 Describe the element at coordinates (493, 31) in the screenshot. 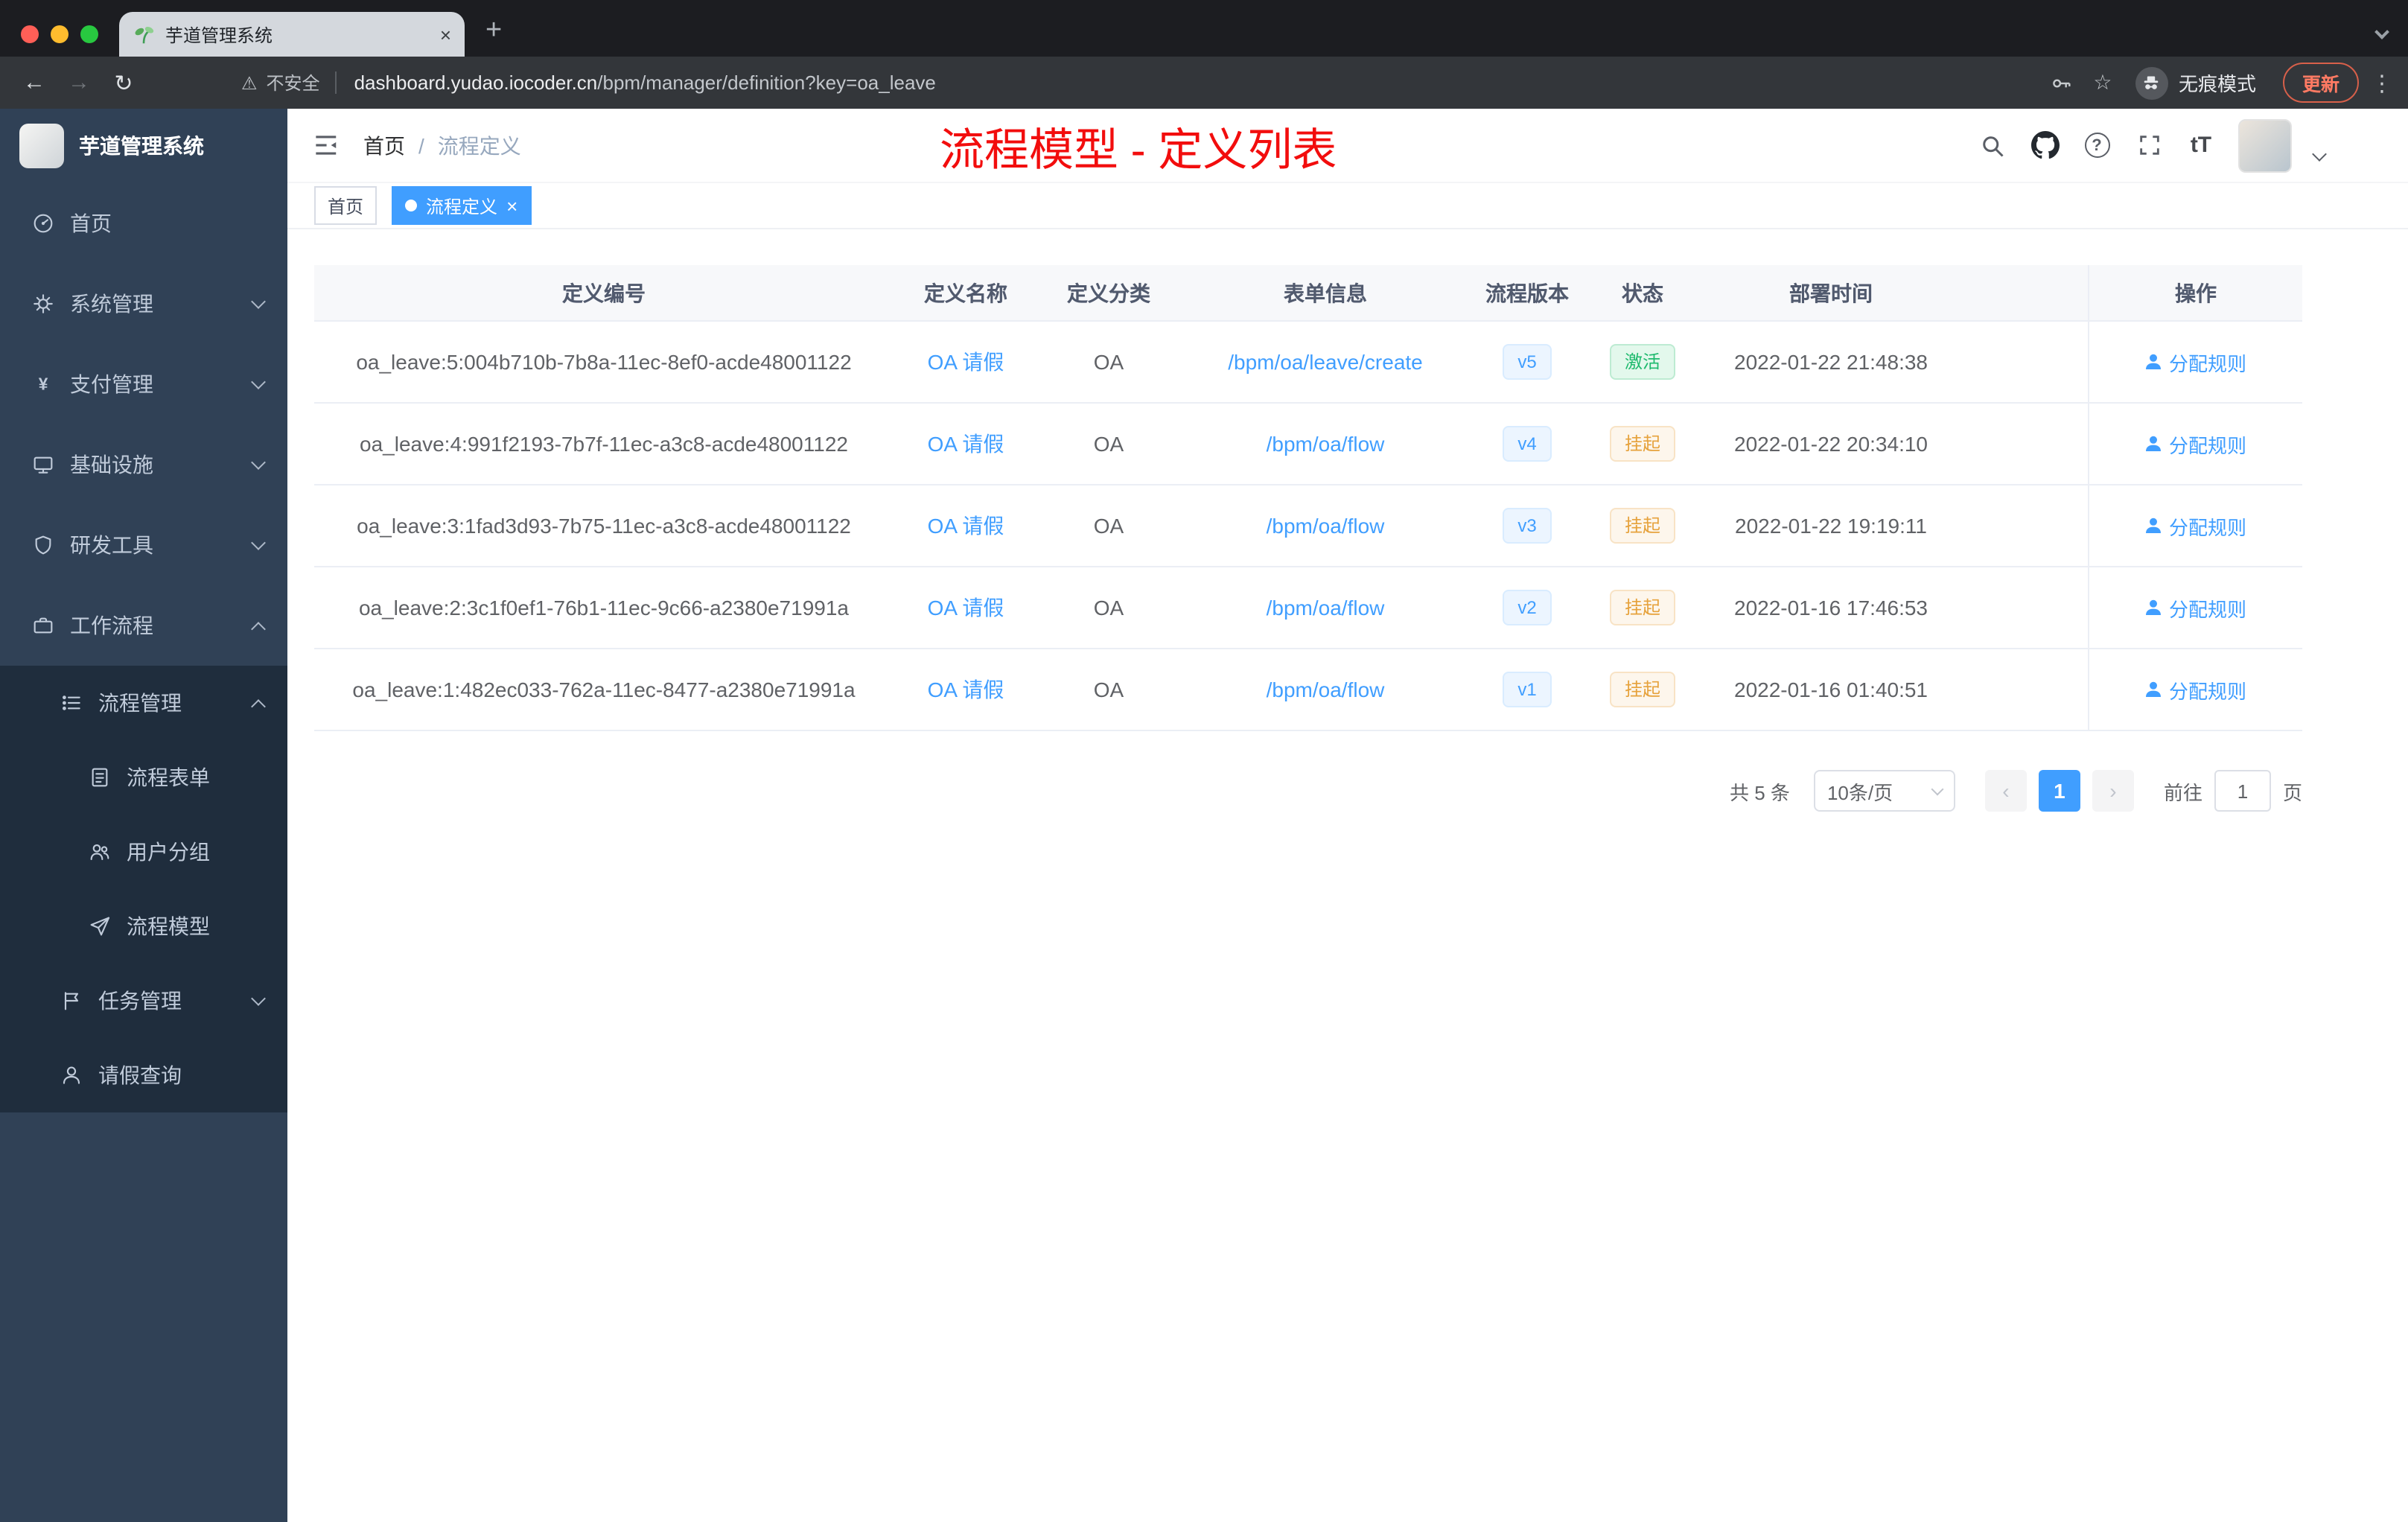

I see `new-tab-button: +` at that location.